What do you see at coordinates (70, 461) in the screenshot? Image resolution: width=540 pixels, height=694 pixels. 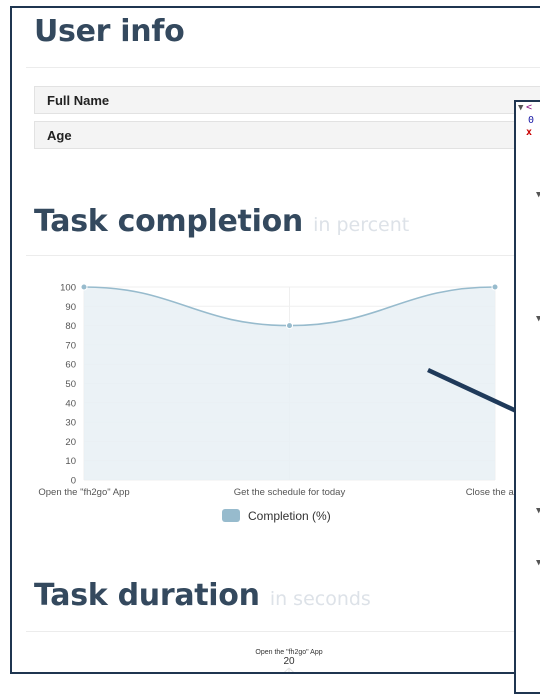 I see `y-tick-label: 10` at bounding box center [70, 461].